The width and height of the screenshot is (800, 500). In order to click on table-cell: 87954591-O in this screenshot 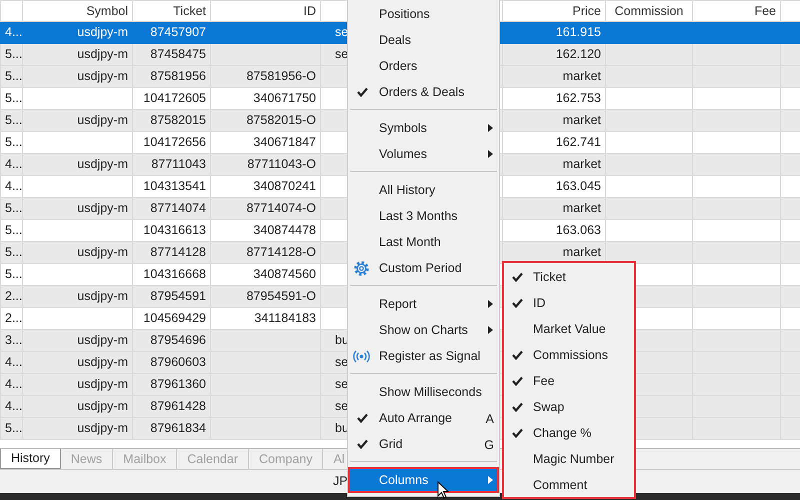, I will do `click(265, 297)`.